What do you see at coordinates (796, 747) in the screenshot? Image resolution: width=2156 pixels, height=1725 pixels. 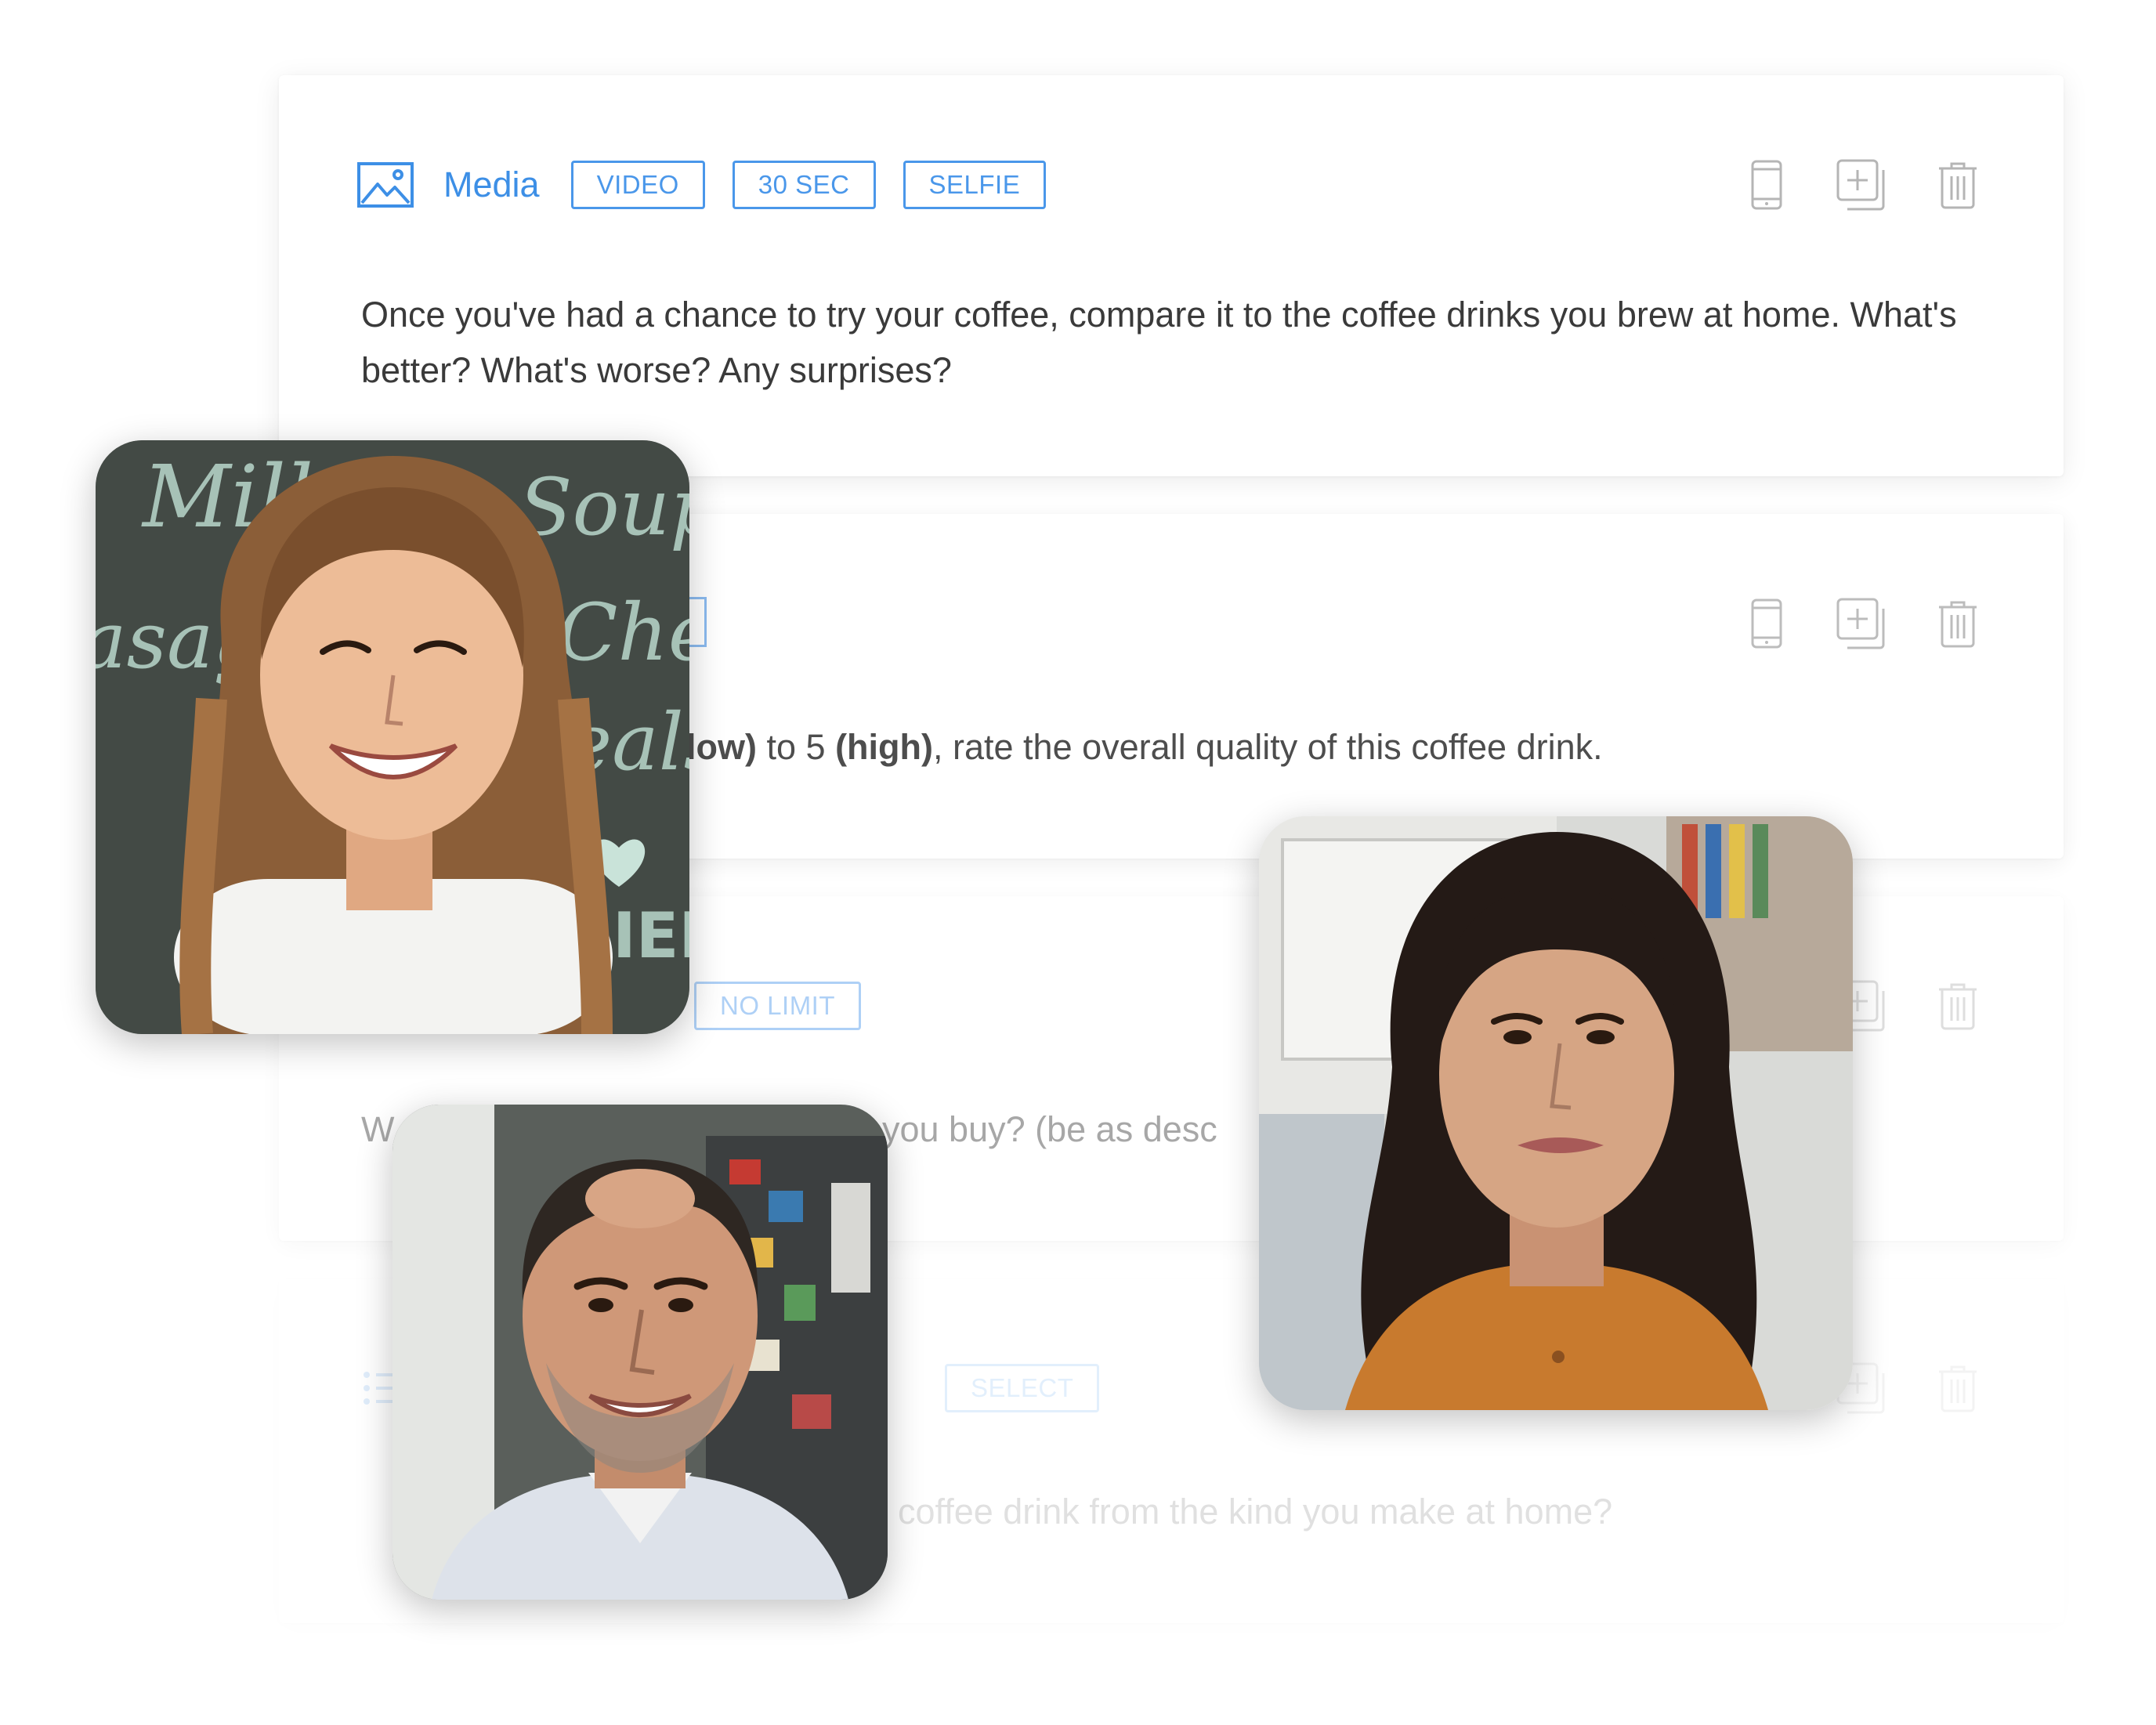 I see `prompt-text-mid: to 5` at bounding box center [796, 747].